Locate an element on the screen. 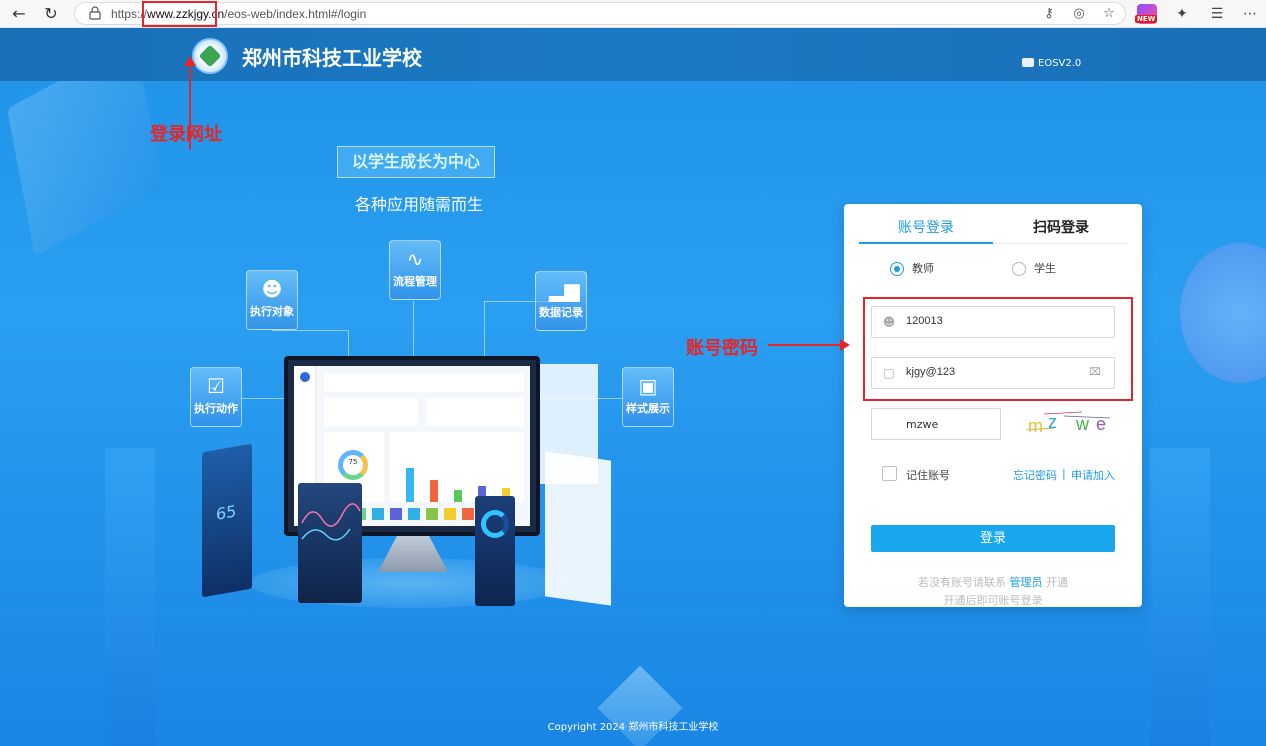  feature-execution-action: ☑ 执行动作 is located at coordinates (216, 397).